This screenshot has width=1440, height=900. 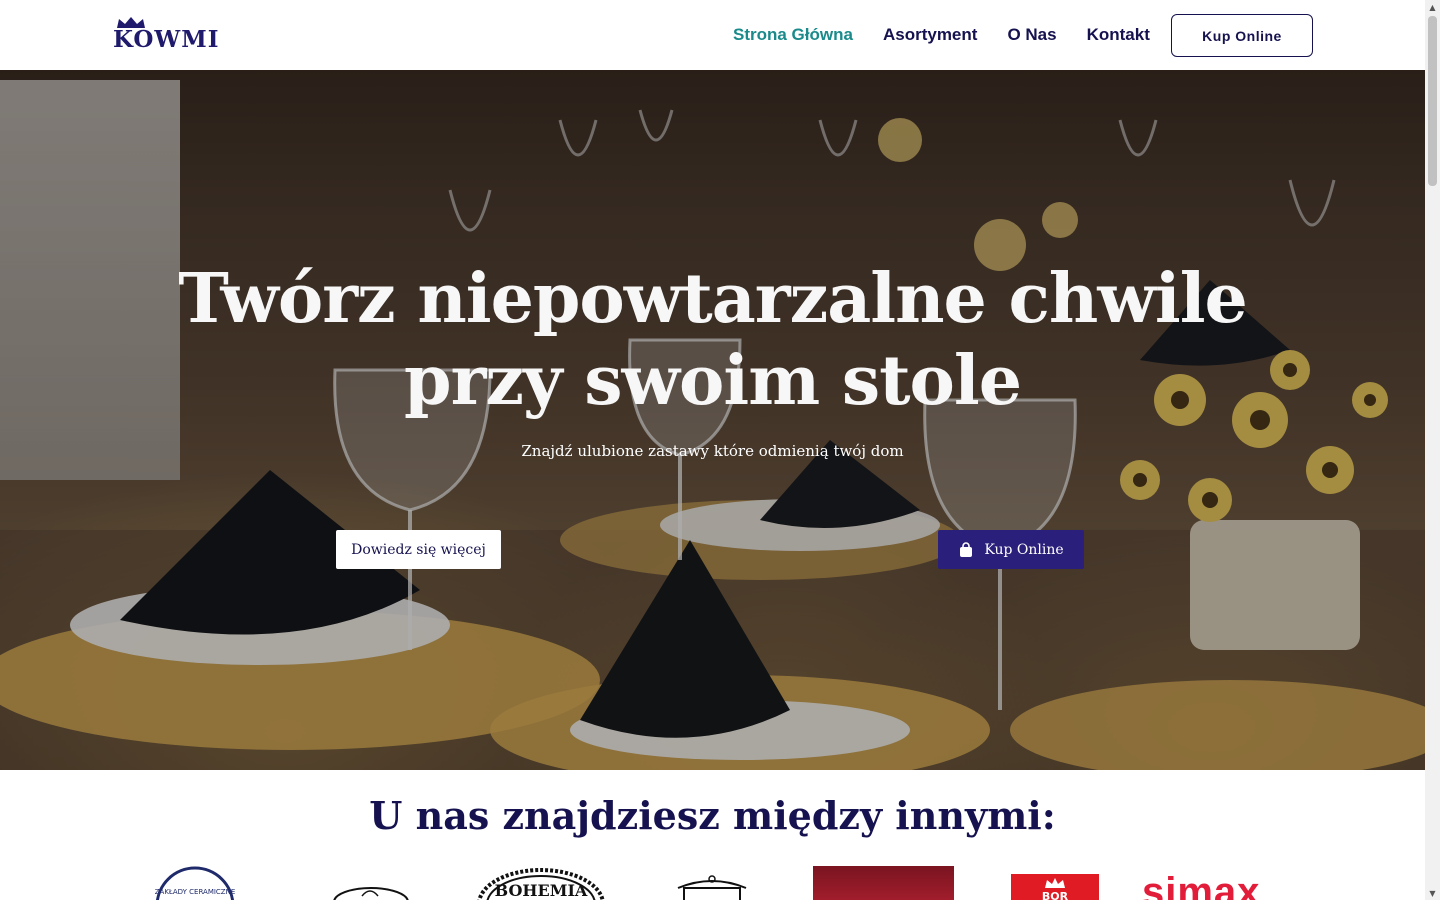 I want to click on royal-crown-icon: BOR, so click(x=1055, y=889).